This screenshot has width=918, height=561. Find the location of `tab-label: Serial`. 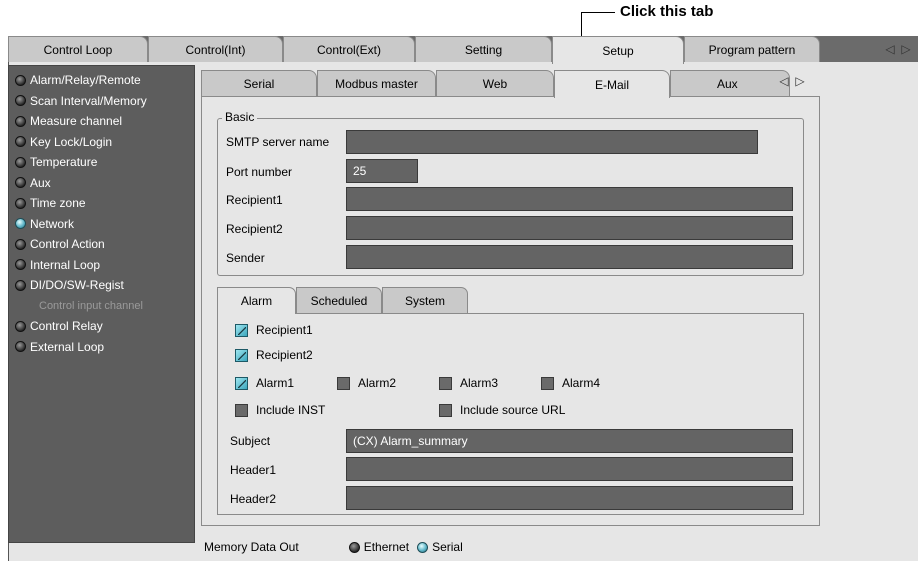

tab-label: Serial is located at coordinates (259, 83).